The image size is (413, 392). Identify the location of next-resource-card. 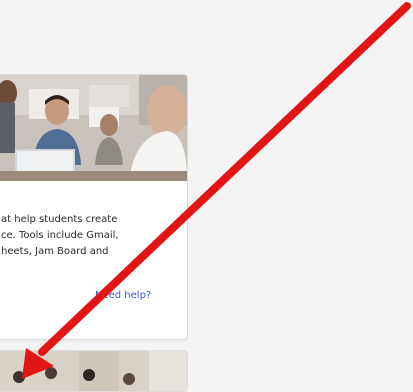
(94, 371).